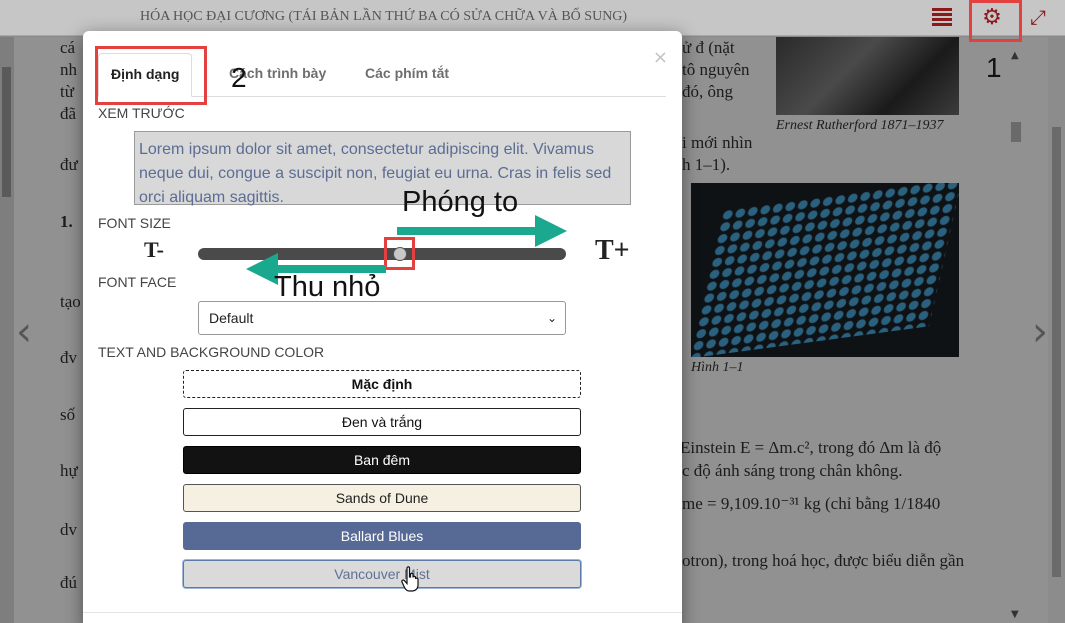 The width and height of the screenshot is (1065, 623). I want to click on page-text: hự, so click(69, 470).